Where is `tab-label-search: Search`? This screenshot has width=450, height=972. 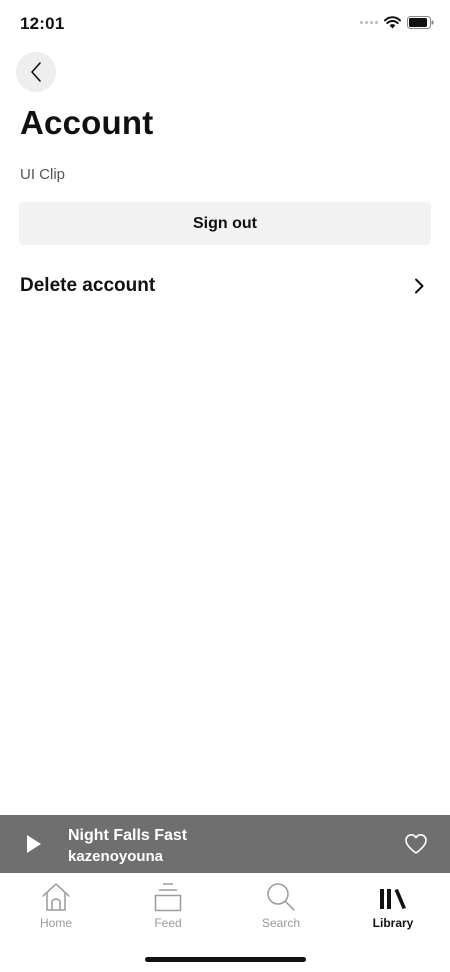 tab-label-search: Search is located at coordinates (281, 923).